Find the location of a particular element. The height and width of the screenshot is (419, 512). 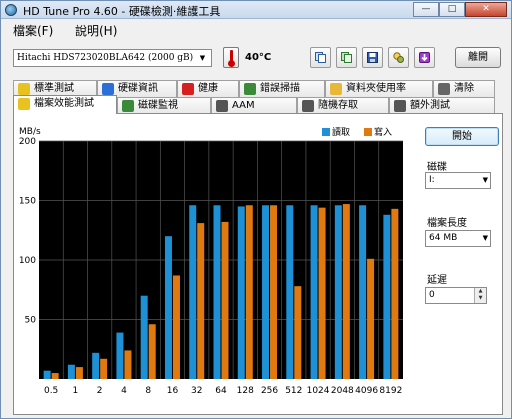

tab-speaker: AAM is located at coordinates (254, 105).